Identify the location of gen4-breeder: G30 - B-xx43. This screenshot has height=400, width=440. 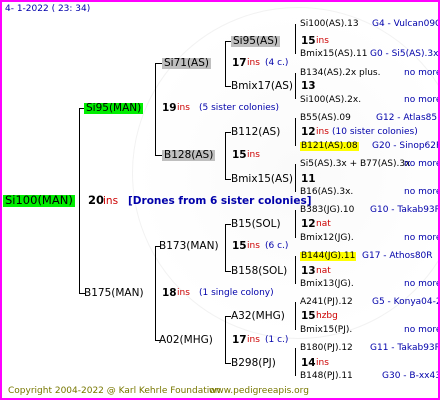
(411, 376).